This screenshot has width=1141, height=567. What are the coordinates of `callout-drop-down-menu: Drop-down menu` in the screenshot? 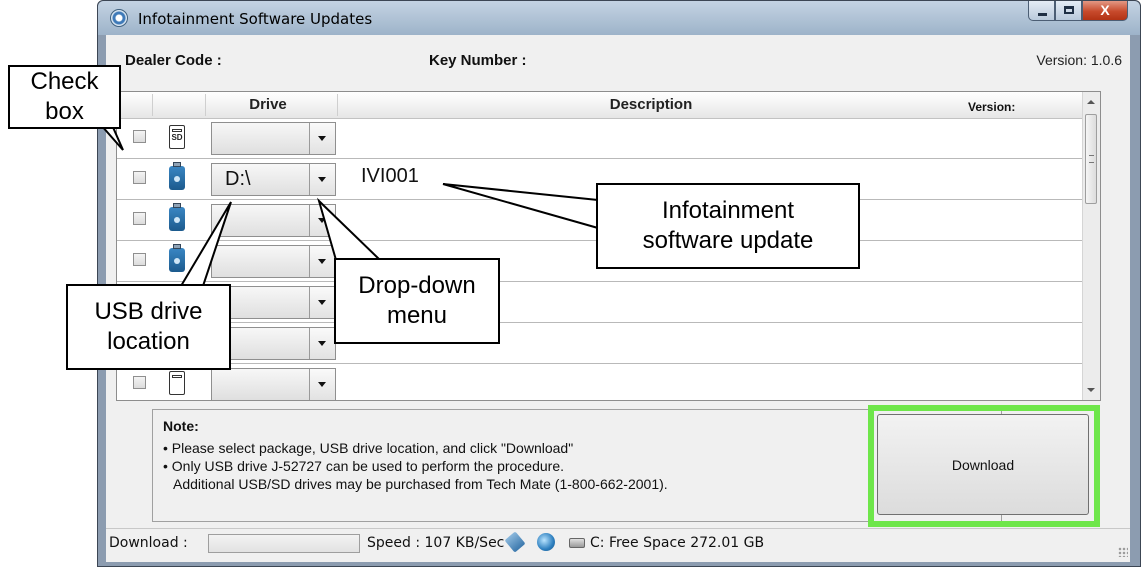 It's located at (417, 301).